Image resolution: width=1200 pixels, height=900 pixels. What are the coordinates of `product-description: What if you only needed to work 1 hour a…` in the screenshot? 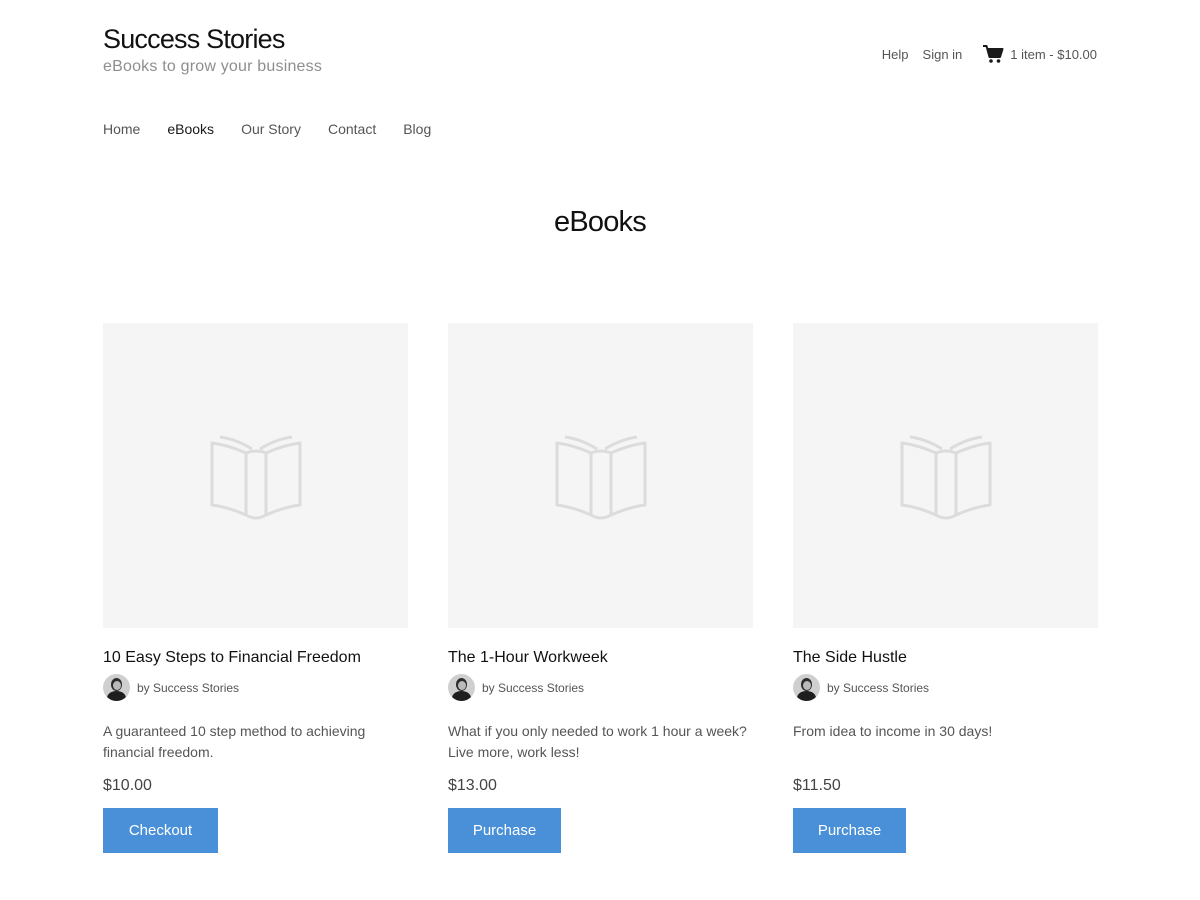 It's located at (597, 741).